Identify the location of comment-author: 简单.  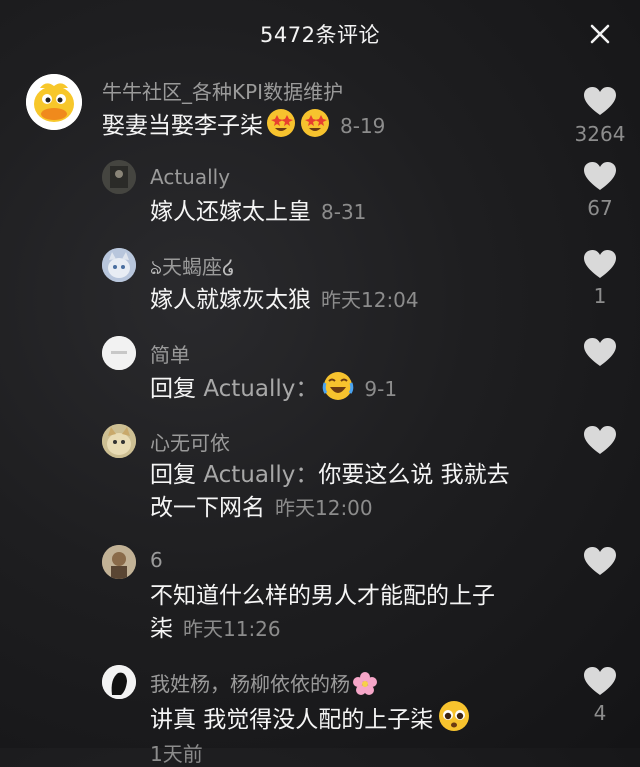
(170, 353).